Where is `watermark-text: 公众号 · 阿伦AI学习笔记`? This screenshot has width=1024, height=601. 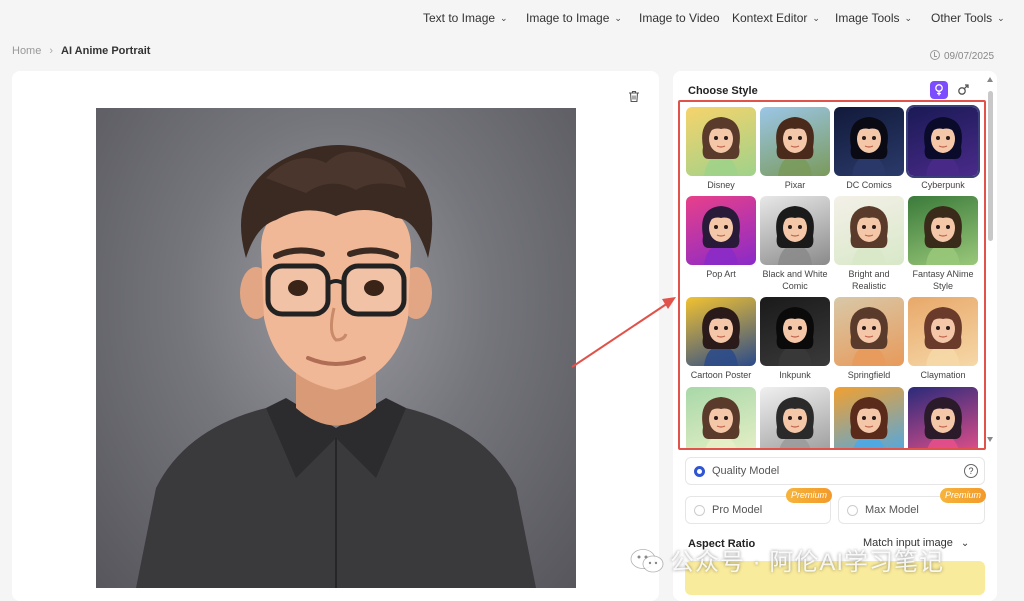
watermark-text: 公众号 · 阿伦AI学习笔记 is located at coordinates (807, 562).